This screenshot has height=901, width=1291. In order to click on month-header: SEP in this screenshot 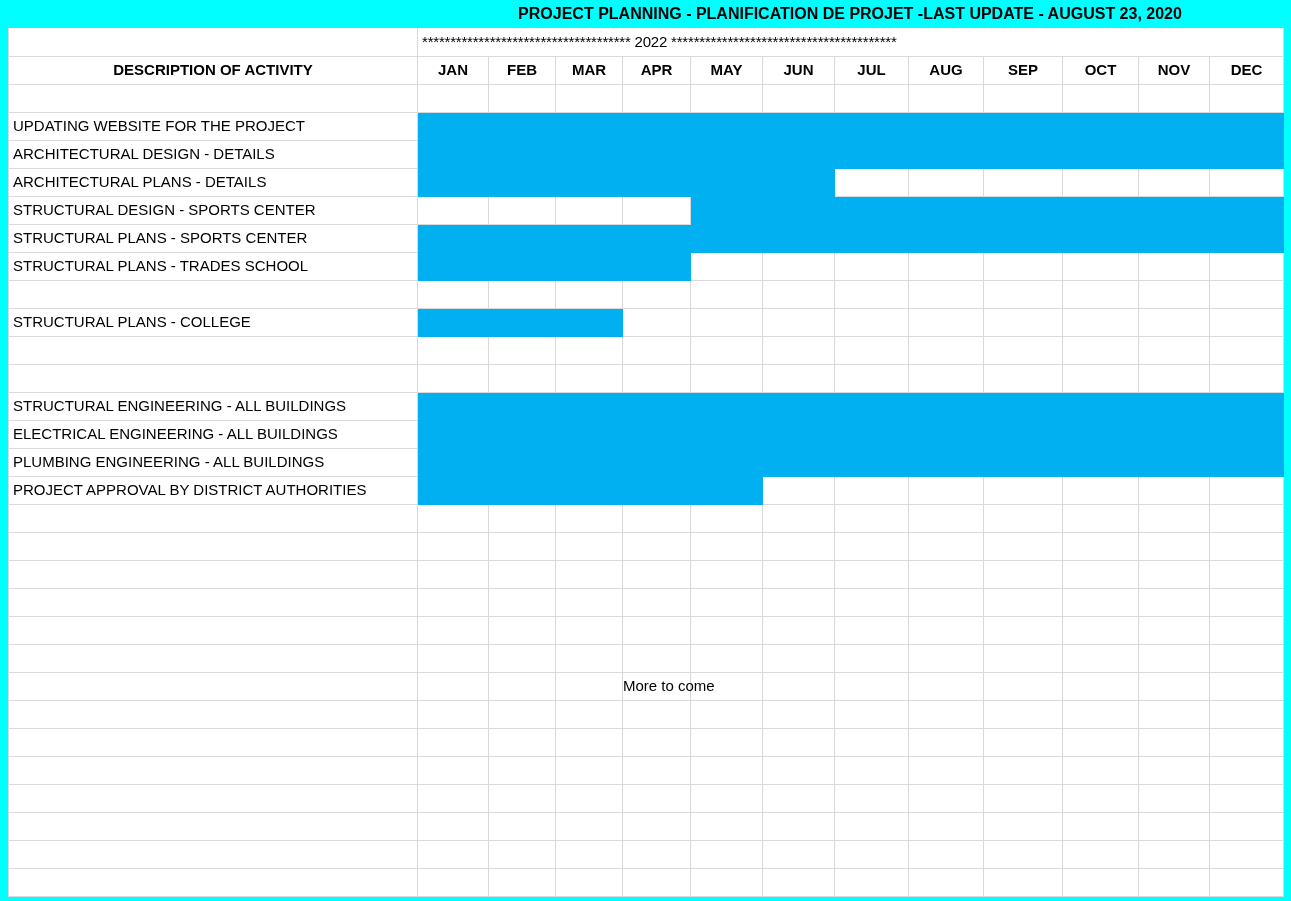, I will do `click(1023, 70)`.